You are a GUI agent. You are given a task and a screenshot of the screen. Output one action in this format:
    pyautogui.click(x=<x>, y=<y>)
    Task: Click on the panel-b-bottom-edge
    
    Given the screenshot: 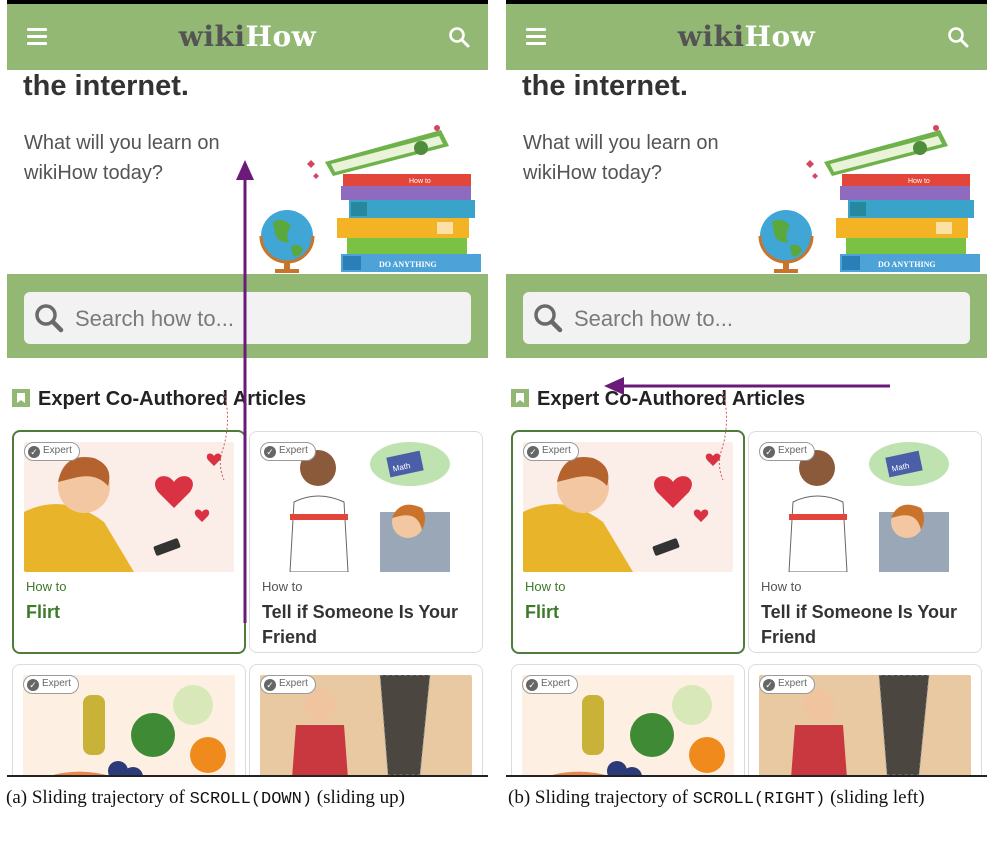 What is the action you would take?
    pyautogui.click(x=746, y=776)
    